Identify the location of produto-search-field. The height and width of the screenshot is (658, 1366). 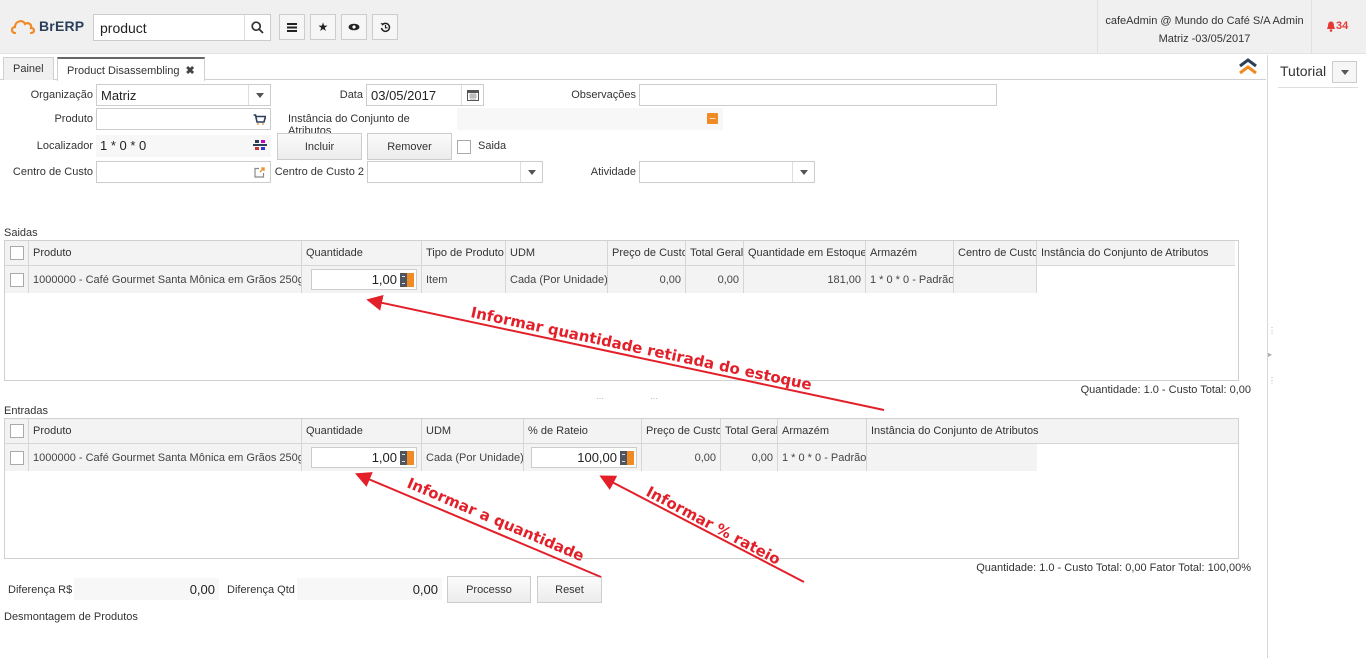
(183, 119).